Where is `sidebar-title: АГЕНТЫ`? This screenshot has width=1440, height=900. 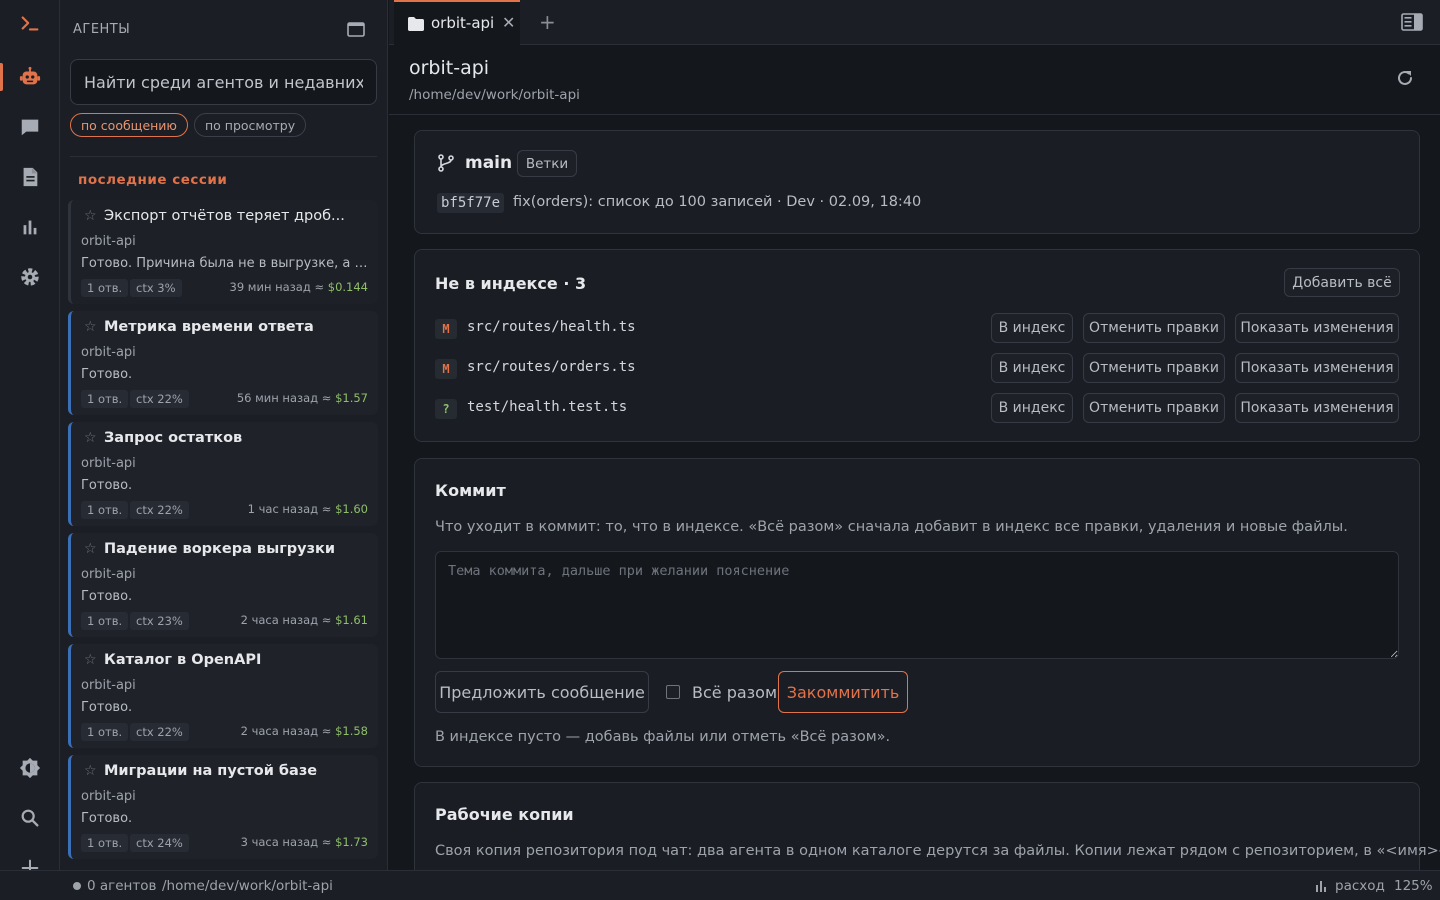
sidebar-title: АГЕНТЫ is located at coordinates (102, 29).